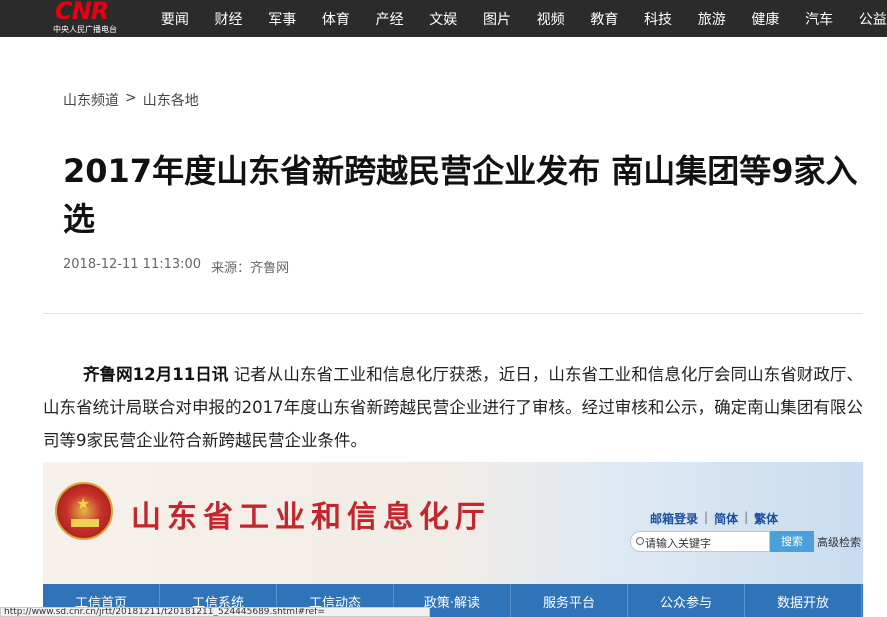 This screenshot has height=617, width=887. I want to click on nav-item-wenyu: 文娱, so click(443, 19).